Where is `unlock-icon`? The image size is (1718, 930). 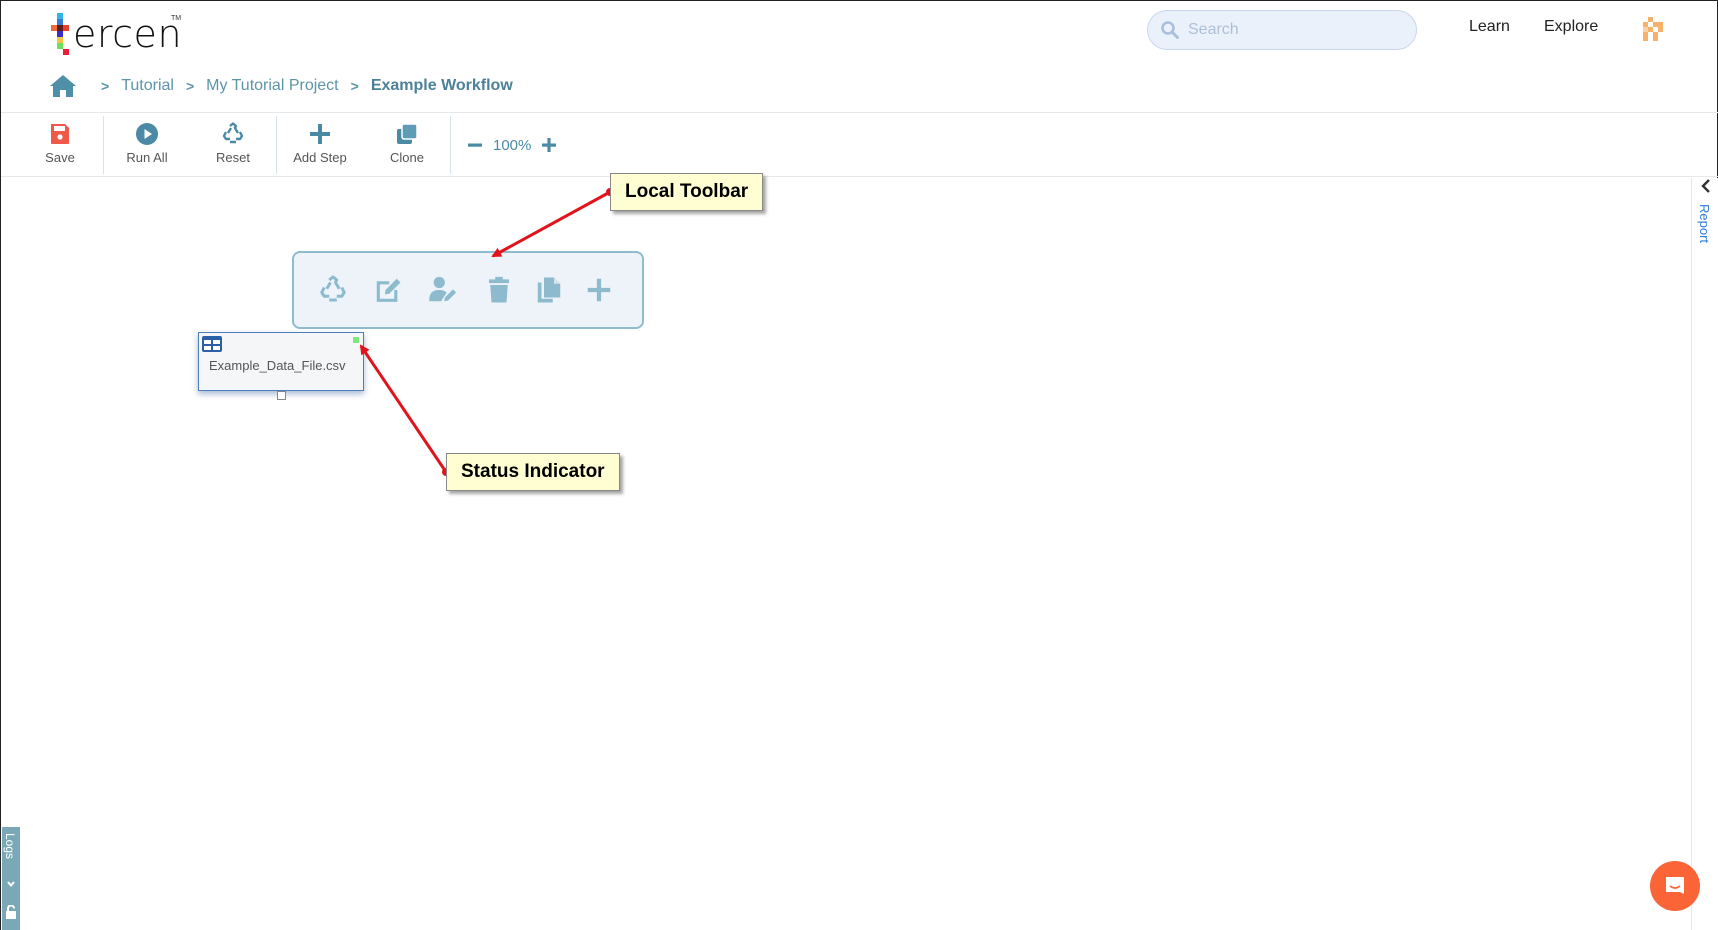 unlock-icon is located at coordinates (11, 912).